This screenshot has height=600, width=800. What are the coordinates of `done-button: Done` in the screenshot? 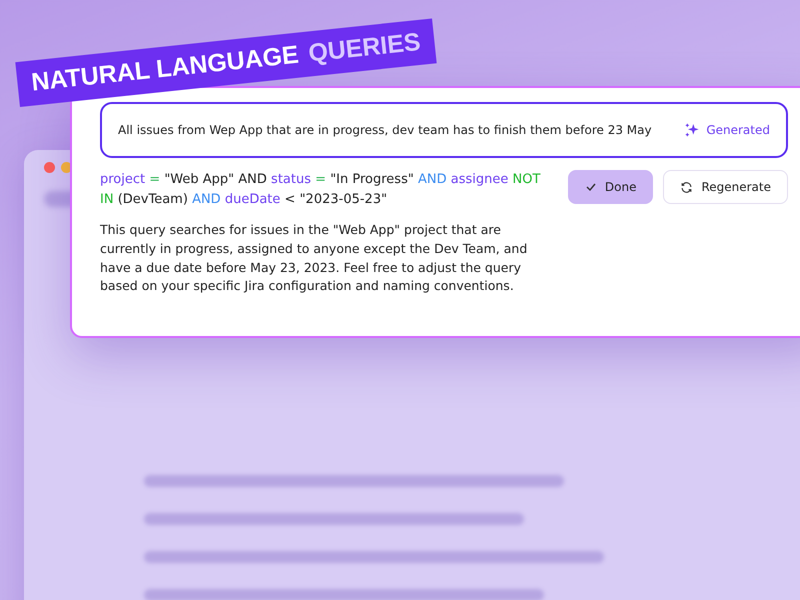 It's located at (611, 187).